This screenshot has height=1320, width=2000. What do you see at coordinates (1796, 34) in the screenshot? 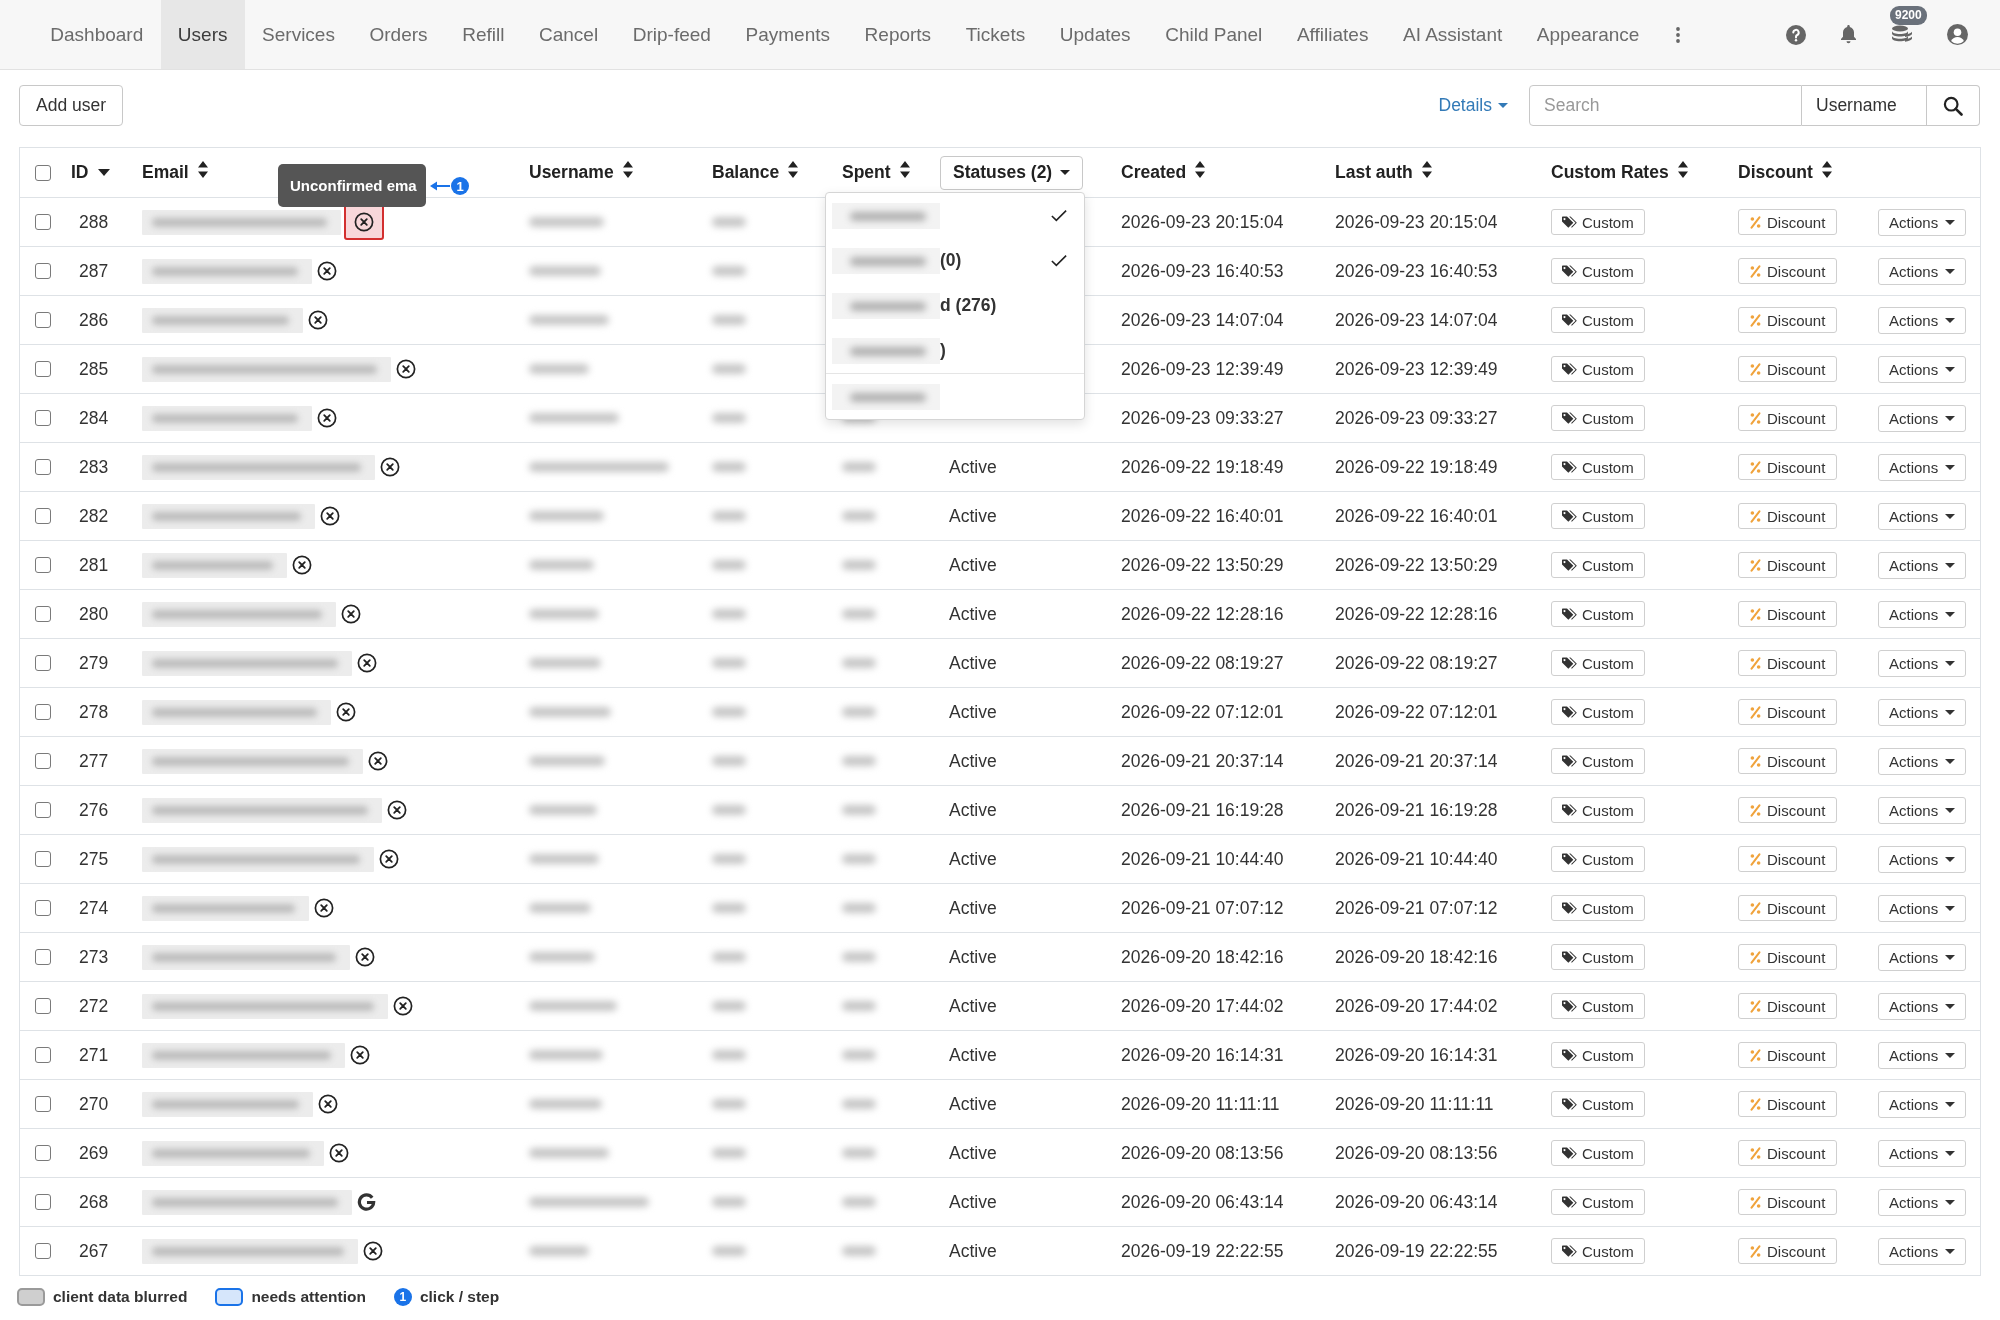
I see `help-icon` at bounding box center [1796, 34].